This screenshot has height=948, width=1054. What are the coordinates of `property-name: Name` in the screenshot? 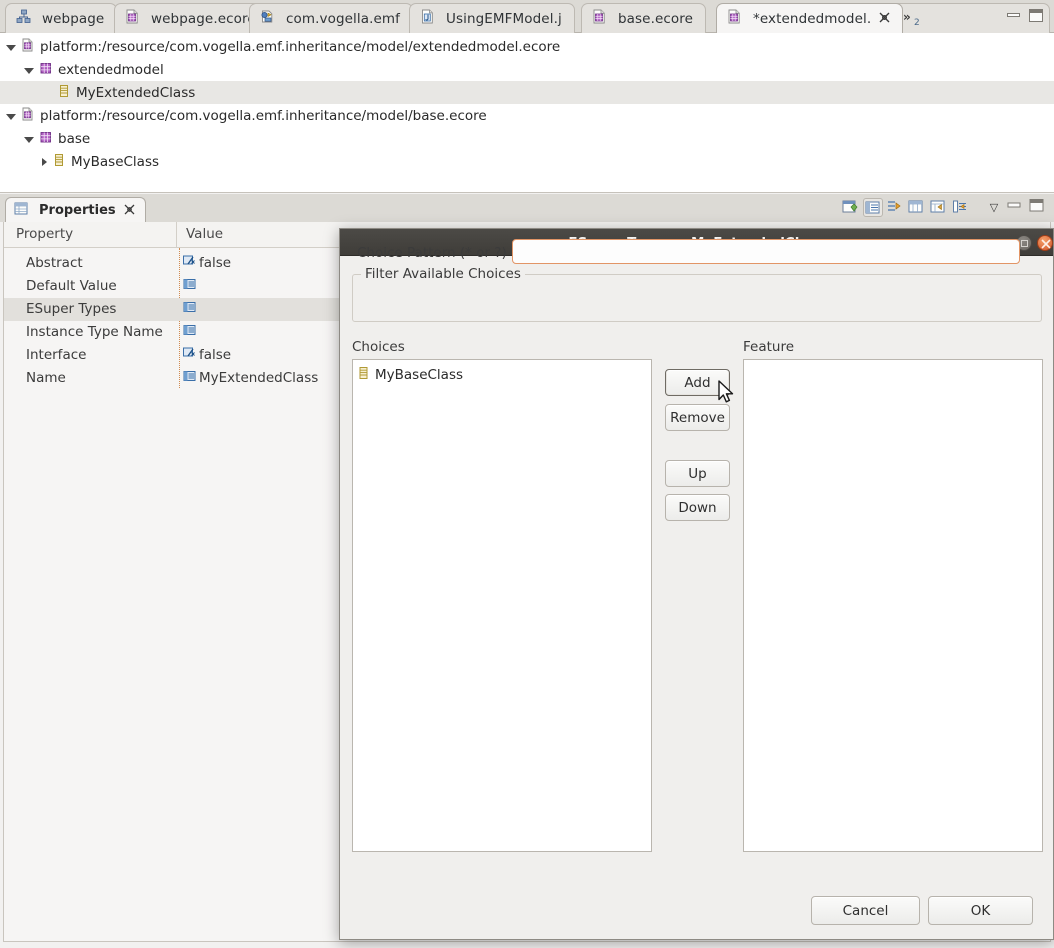 It's located at (46, 378).